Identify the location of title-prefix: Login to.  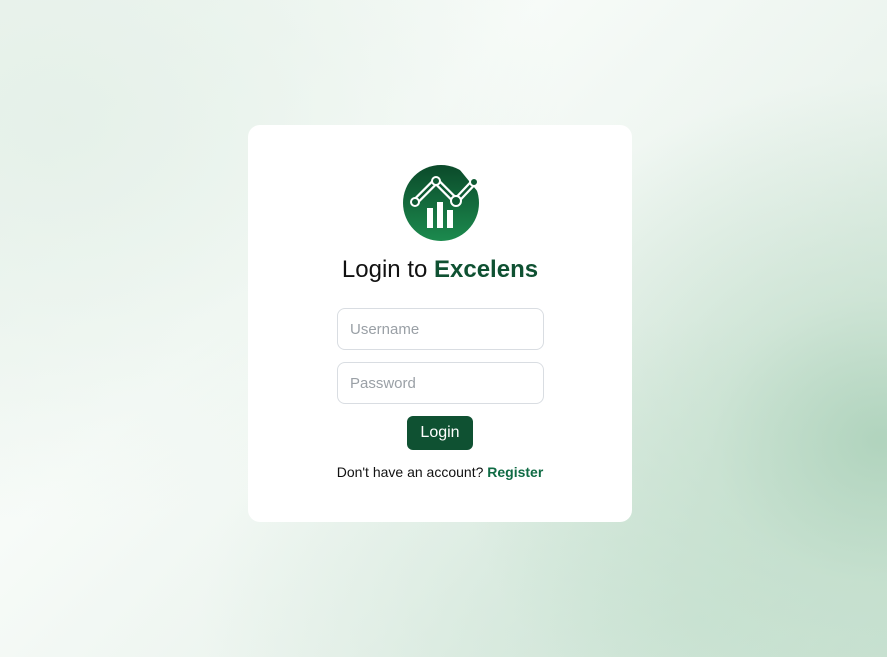
(384, 269).